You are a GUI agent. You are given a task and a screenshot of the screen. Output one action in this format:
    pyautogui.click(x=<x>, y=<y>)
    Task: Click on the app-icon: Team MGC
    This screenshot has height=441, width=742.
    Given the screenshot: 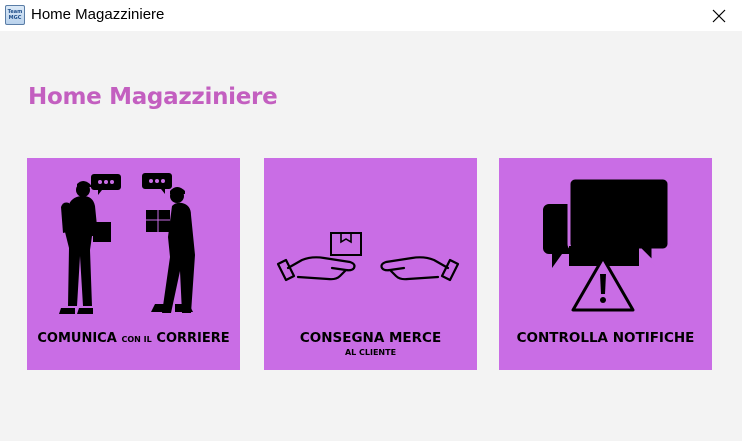 What is the action you would take?
    pyautogui.click(x=15, y=15)
    